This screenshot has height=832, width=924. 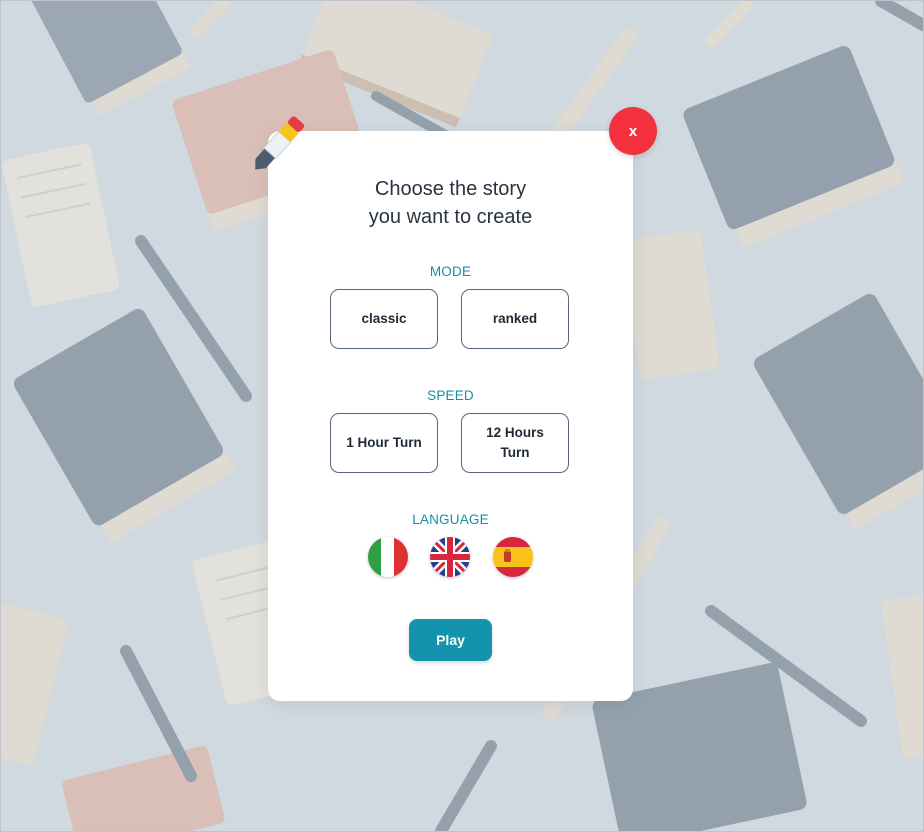 What do you see at coordinates (280, 143) in the screenshot?
I see `pen-icon` at bounding box center [280, 143].